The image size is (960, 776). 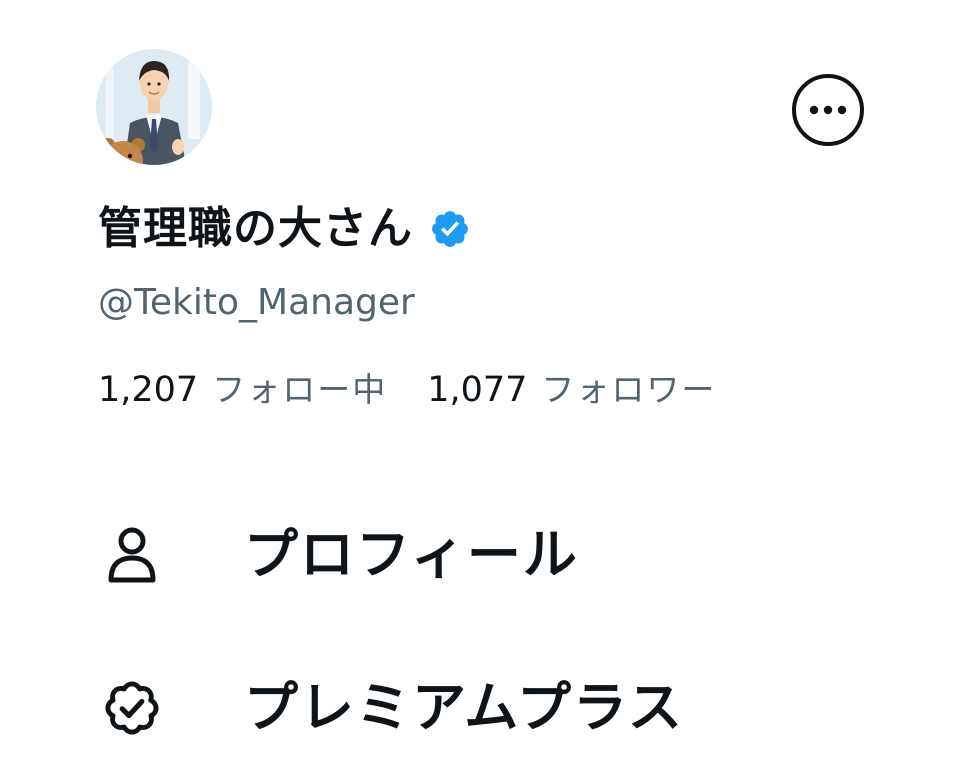 I want to click on menu-item-profile: プロフィール, so click(x=339, y=555).